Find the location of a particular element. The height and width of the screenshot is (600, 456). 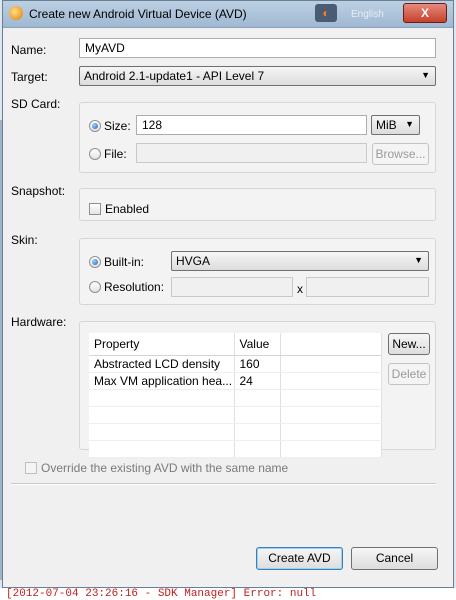

sdcard-label: SD Card: is located at coordinates (36, 104).